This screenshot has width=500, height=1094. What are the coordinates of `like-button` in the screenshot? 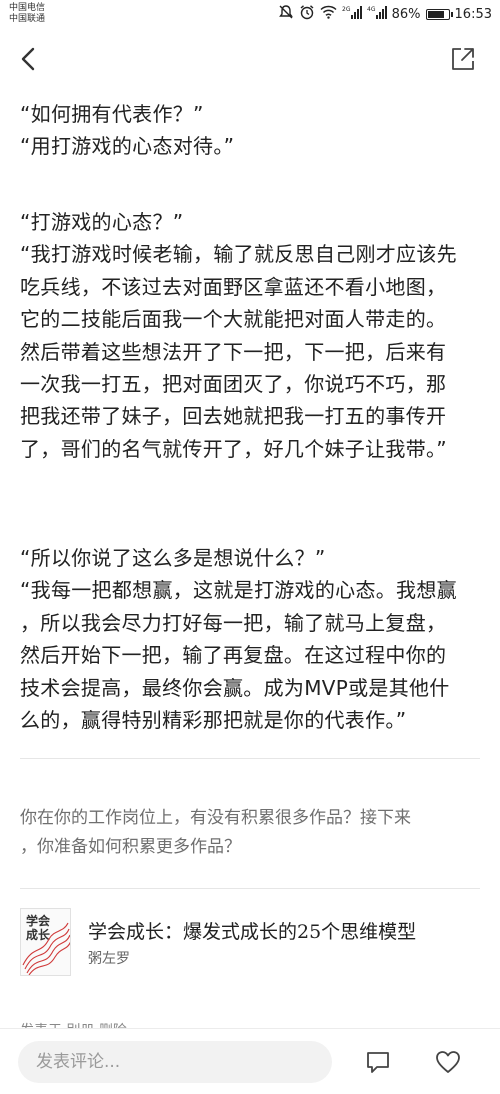 It's located at (448, 1062).